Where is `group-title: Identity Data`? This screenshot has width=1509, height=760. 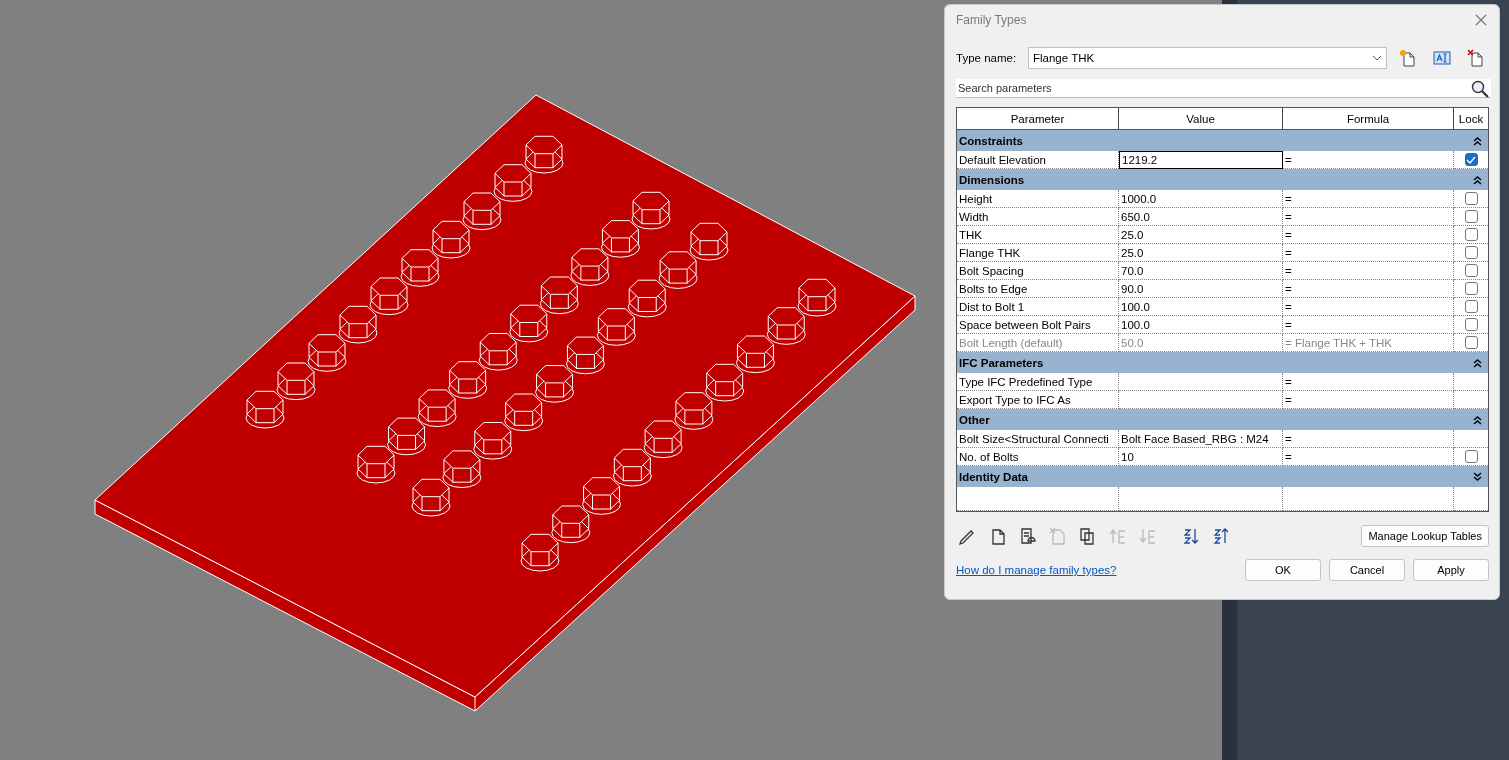
group-title: Identity Data is located at coordinates (993, 476).